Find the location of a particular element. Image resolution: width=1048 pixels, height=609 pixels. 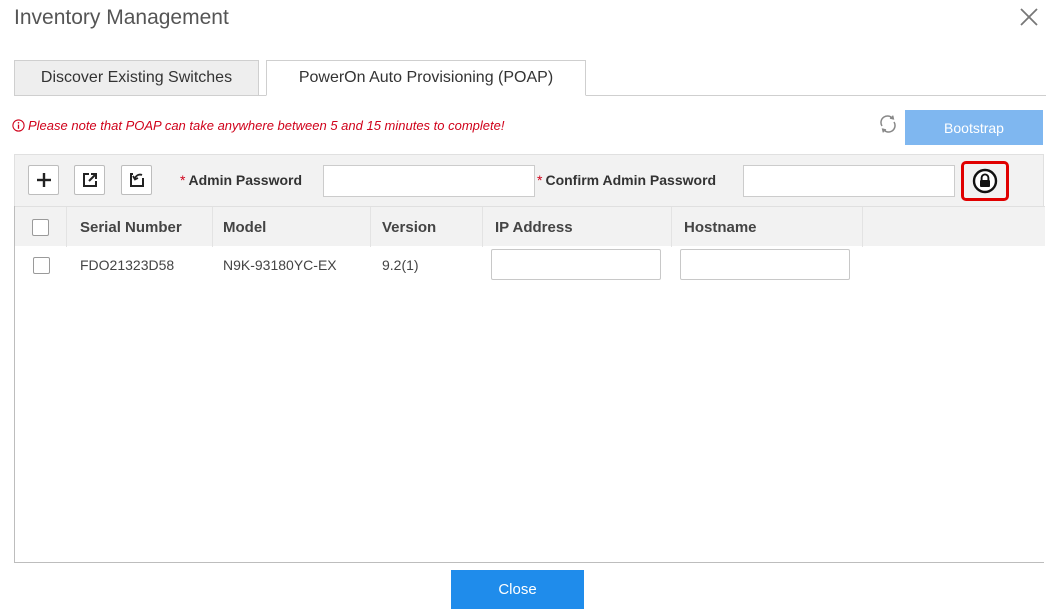

tab-poap: PowerOn Auto Provisioning (POAP) is located at coordinates (426, 78).